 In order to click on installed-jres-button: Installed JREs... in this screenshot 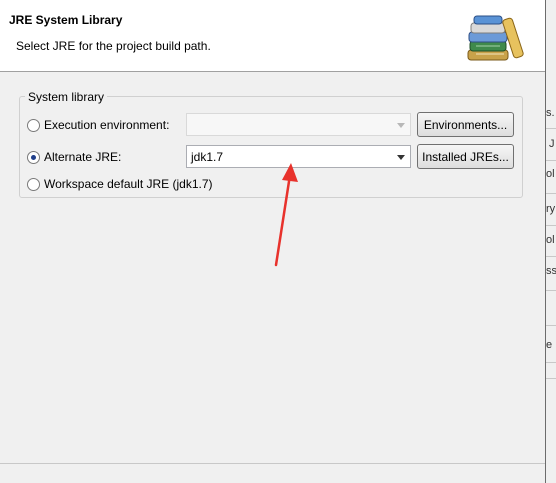, I will do `click(465, 156)`.